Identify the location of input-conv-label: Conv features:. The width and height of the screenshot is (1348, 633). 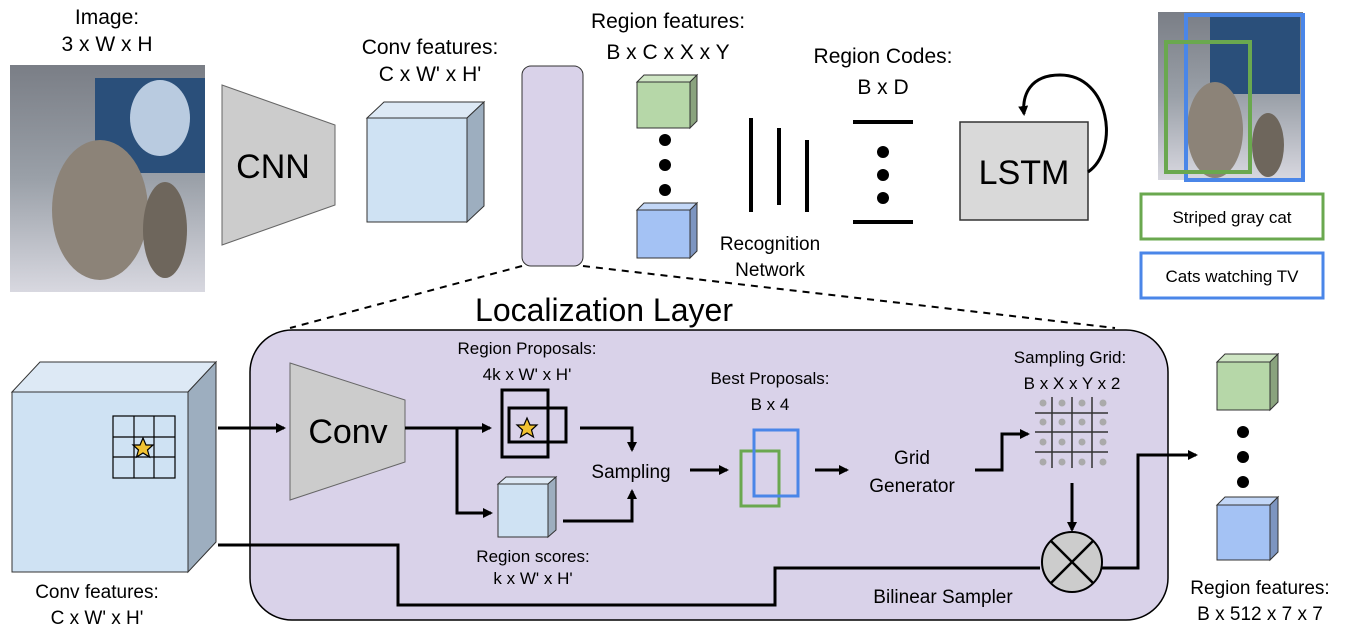
(97, 592).